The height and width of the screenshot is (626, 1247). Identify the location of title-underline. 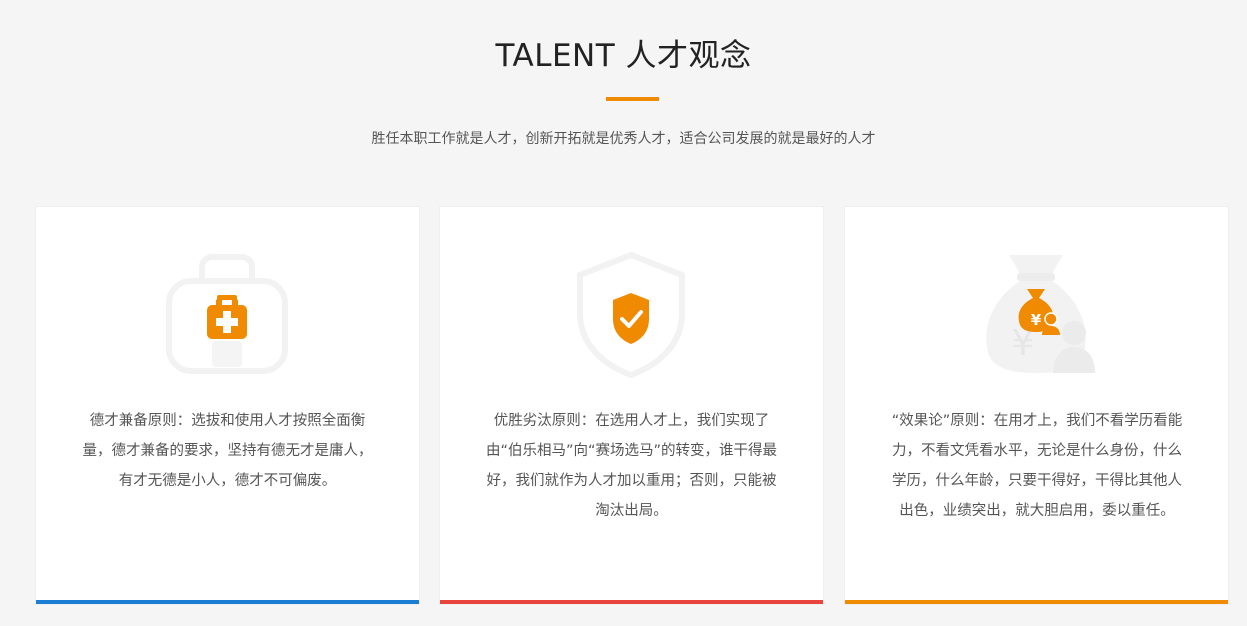
(632, 99).